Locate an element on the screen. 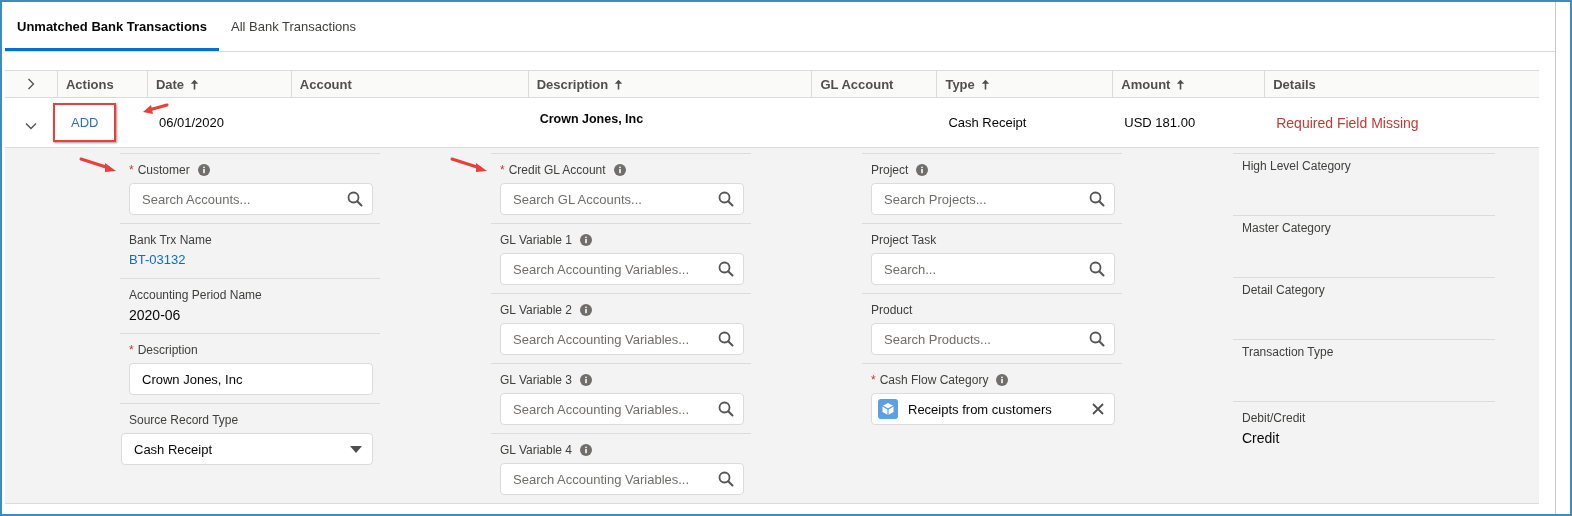 The width and height of the screenshot is (1572, 516). tab: All Bank Transactions is located at coordinates (293, 26).